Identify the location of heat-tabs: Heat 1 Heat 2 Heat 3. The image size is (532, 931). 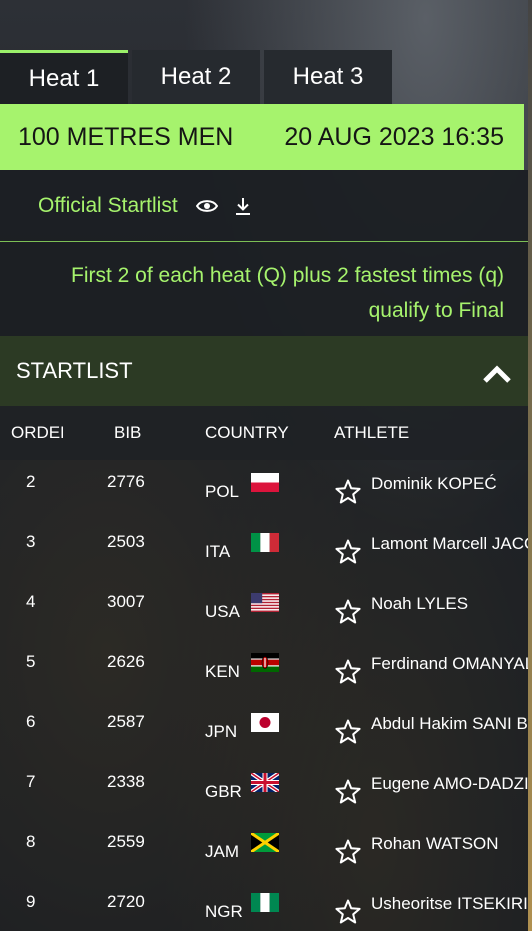
(198, 77).